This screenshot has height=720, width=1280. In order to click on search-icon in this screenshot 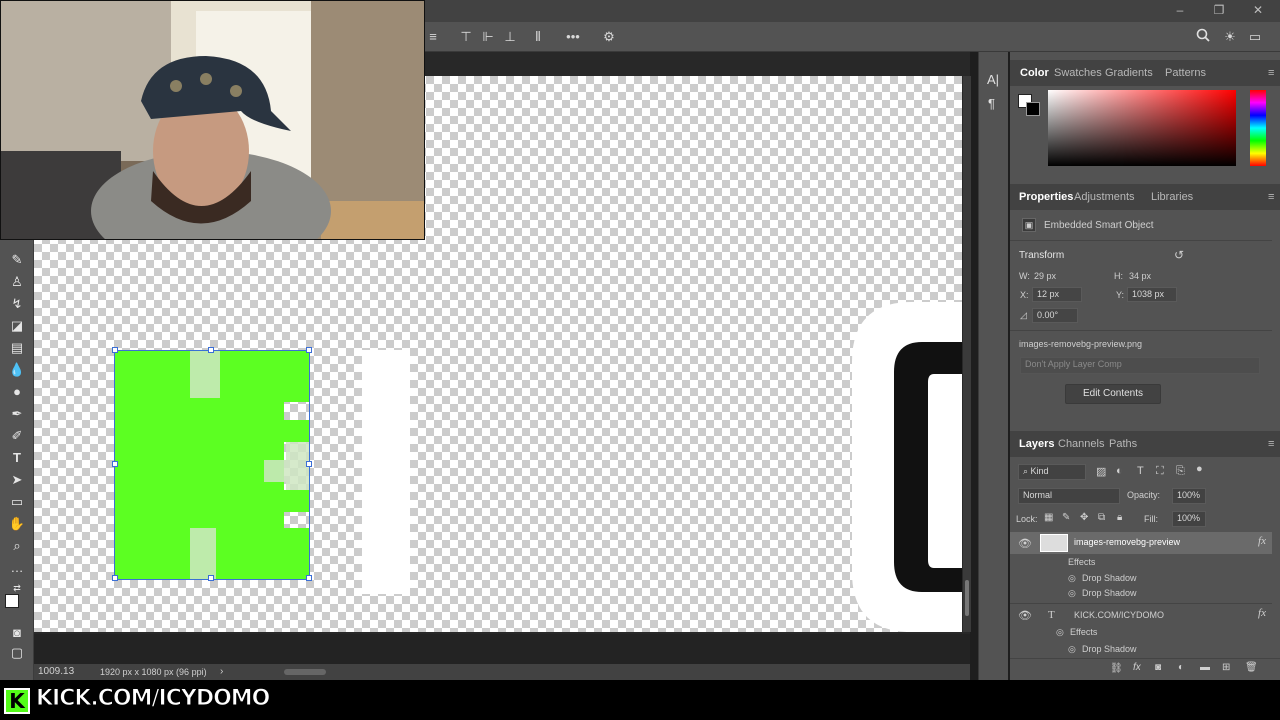, I will do `click(1203, 37)`.